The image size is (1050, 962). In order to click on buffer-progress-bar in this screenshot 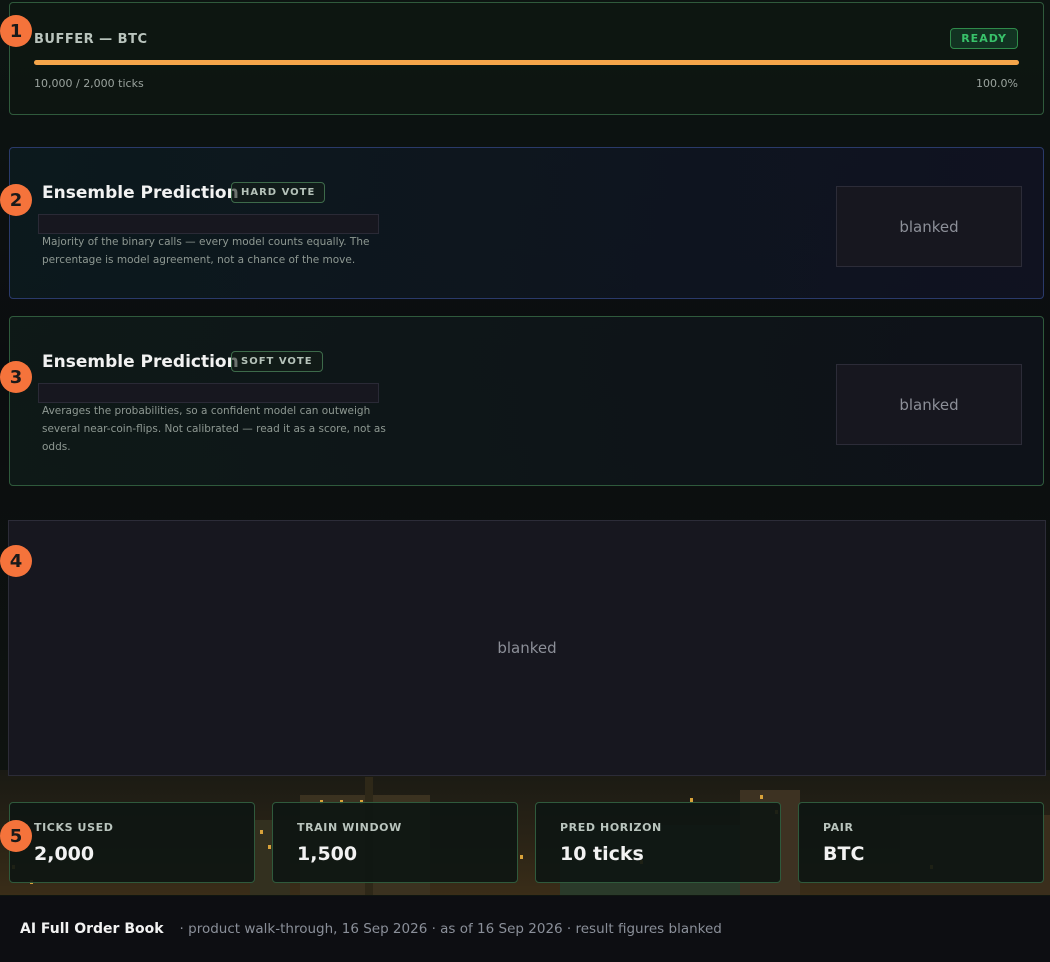, I will do `click(526, 62)`.